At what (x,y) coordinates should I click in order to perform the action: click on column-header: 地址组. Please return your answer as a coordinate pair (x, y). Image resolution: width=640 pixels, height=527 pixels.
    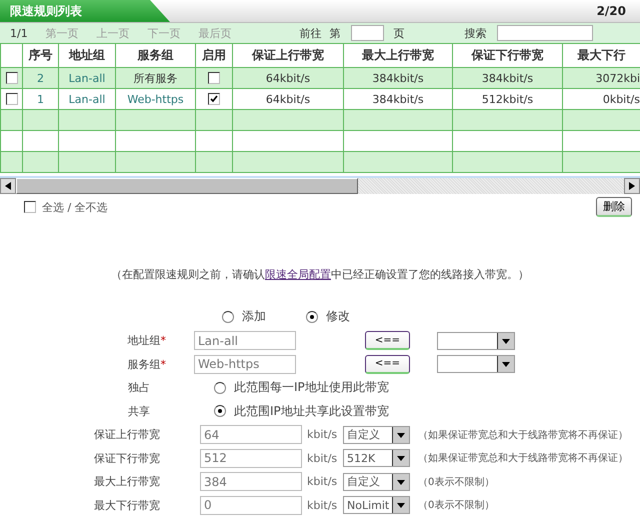
    Looking at the image, I should click on (87, 56).